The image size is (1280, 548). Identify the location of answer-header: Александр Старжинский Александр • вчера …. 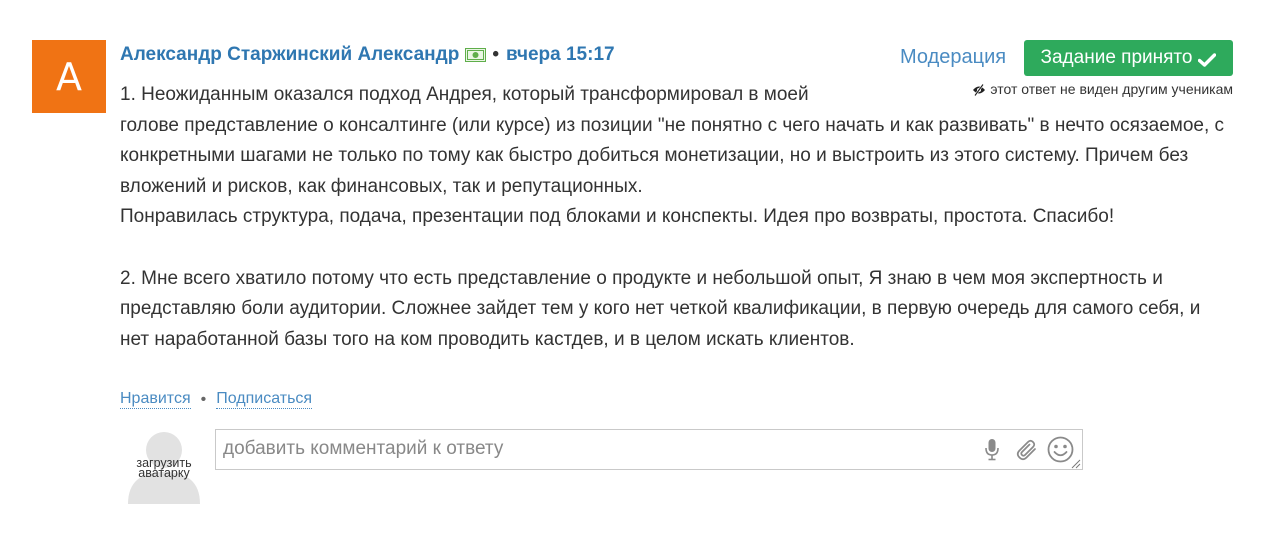
(367, 55).